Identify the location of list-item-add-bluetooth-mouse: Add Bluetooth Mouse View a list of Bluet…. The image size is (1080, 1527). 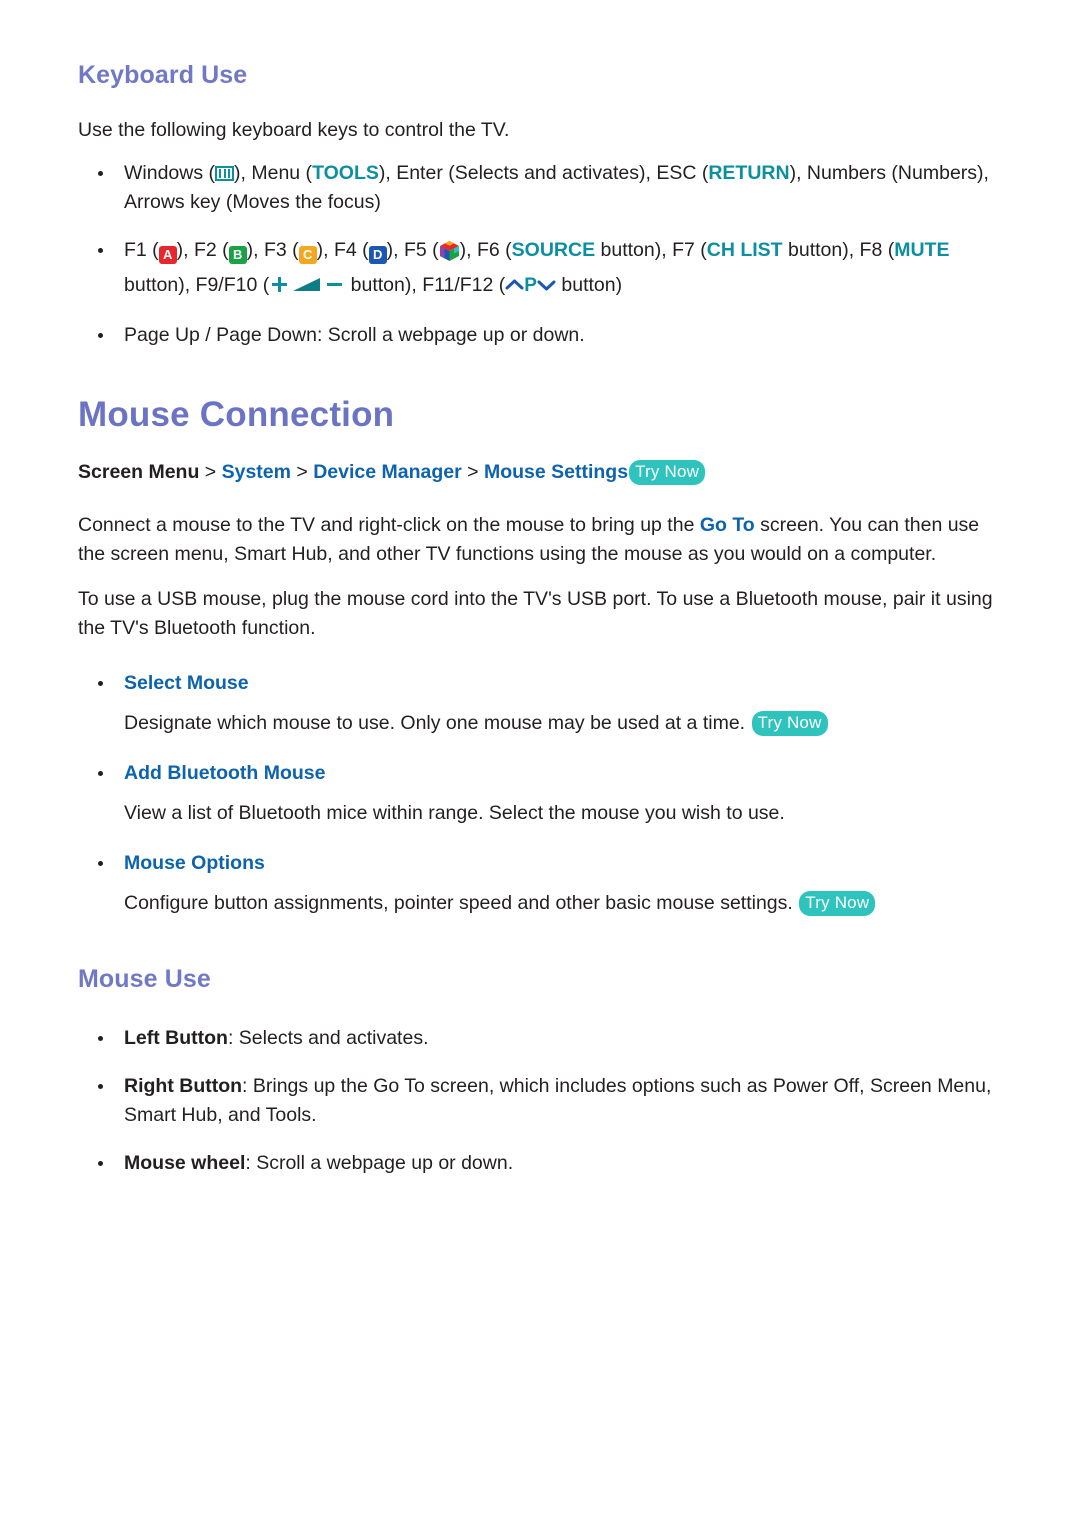
(540, 793).